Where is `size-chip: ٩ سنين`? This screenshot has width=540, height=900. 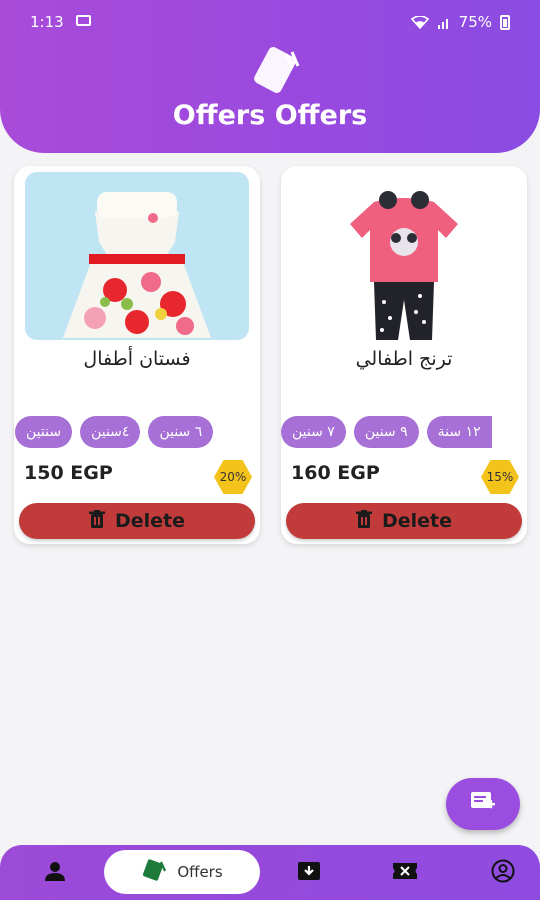
size-chip: ٩ سنين is located at coordinates (386, 432).